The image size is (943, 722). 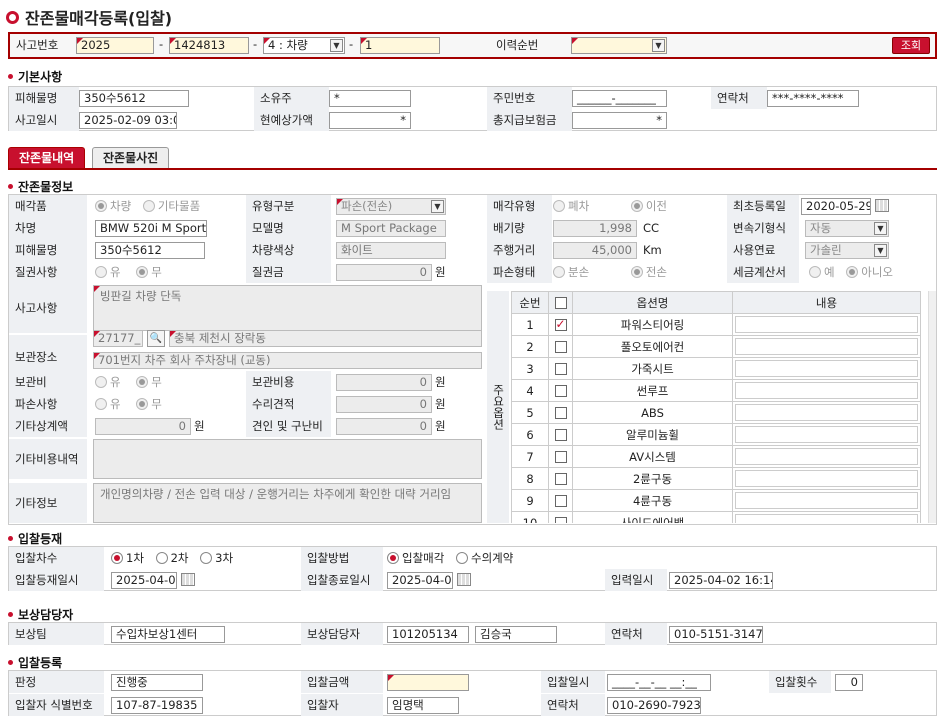 I want to click on option-row: 6 알루미늄휠, so click(x=716, y=434).